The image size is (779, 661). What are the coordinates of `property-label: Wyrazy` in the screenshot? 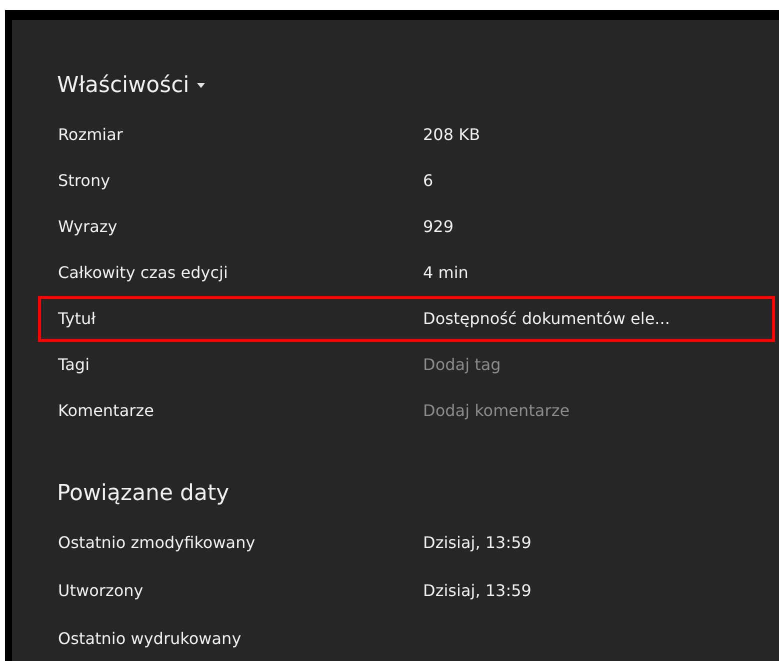 It's located at (88, 227).